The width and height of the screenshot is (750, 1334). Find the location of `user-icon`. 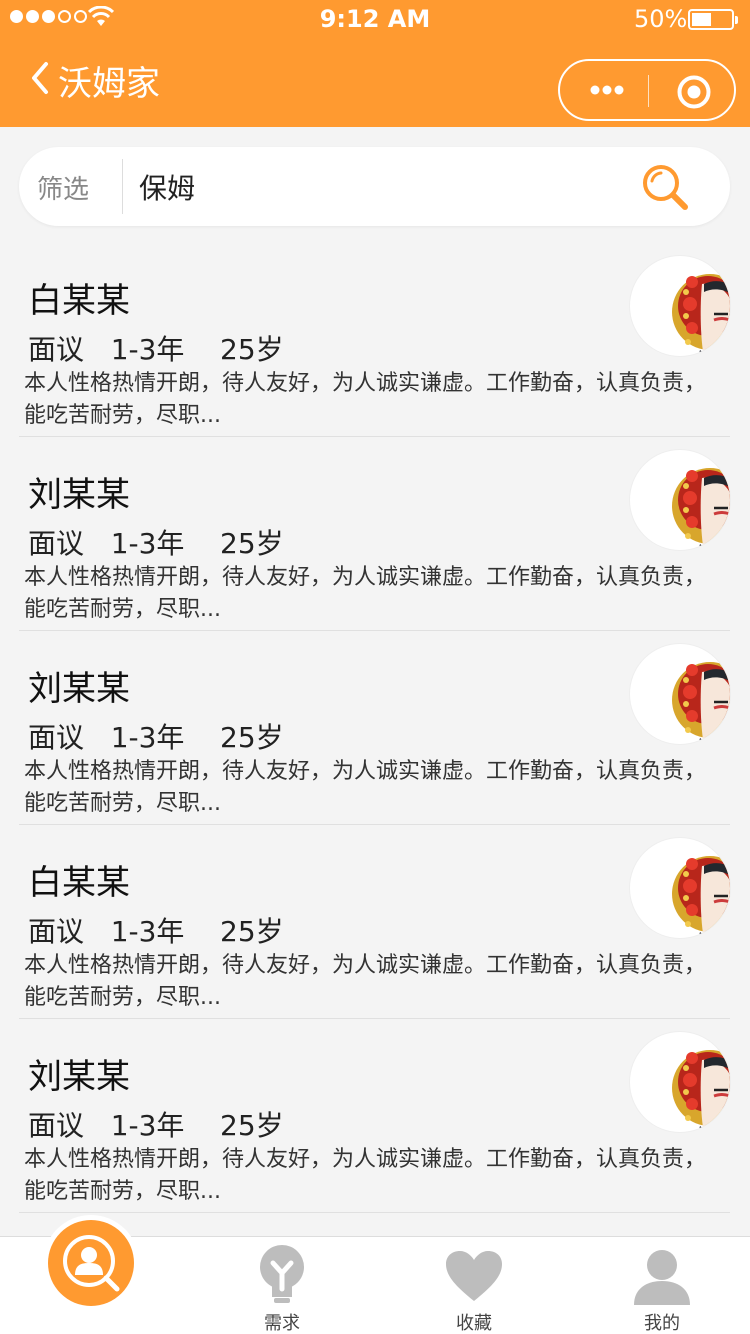

user-icon is located at coordinates (662, 1277).